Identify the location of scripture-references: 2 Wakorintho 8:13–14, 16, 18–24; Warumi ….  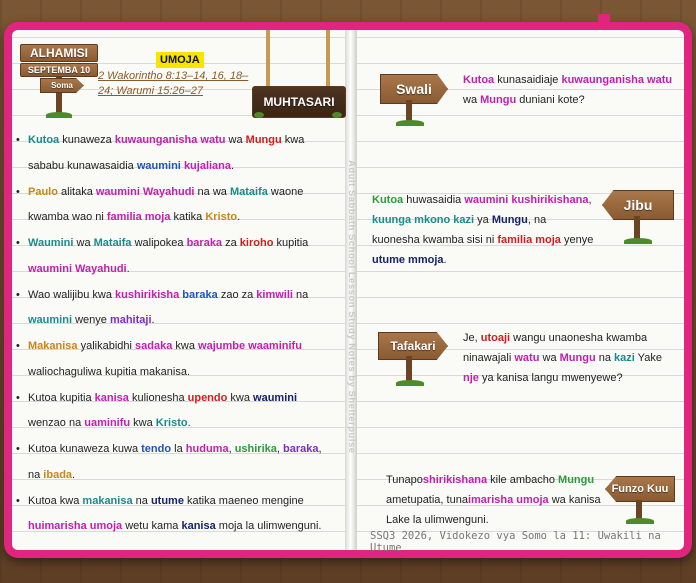
(178, 84).